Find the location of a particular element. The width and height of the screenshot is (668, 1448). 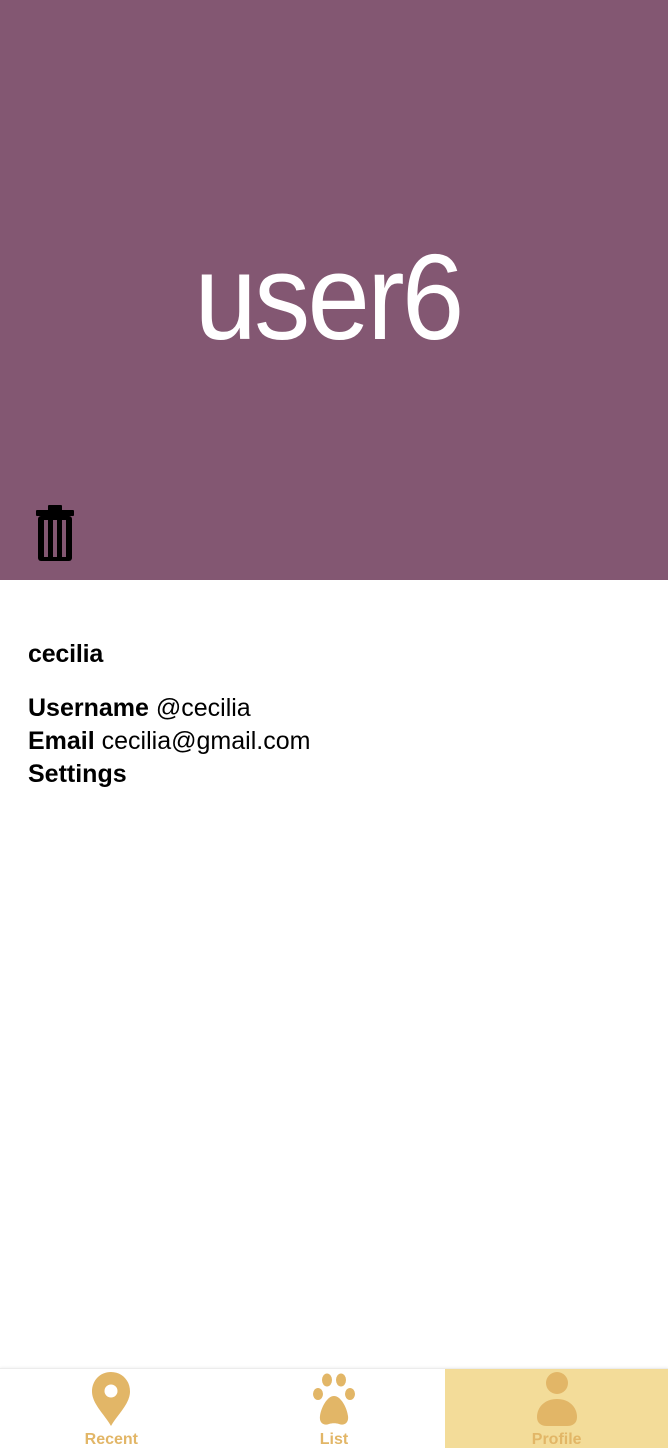

email-label: Email is located at coordinates (61, 741).